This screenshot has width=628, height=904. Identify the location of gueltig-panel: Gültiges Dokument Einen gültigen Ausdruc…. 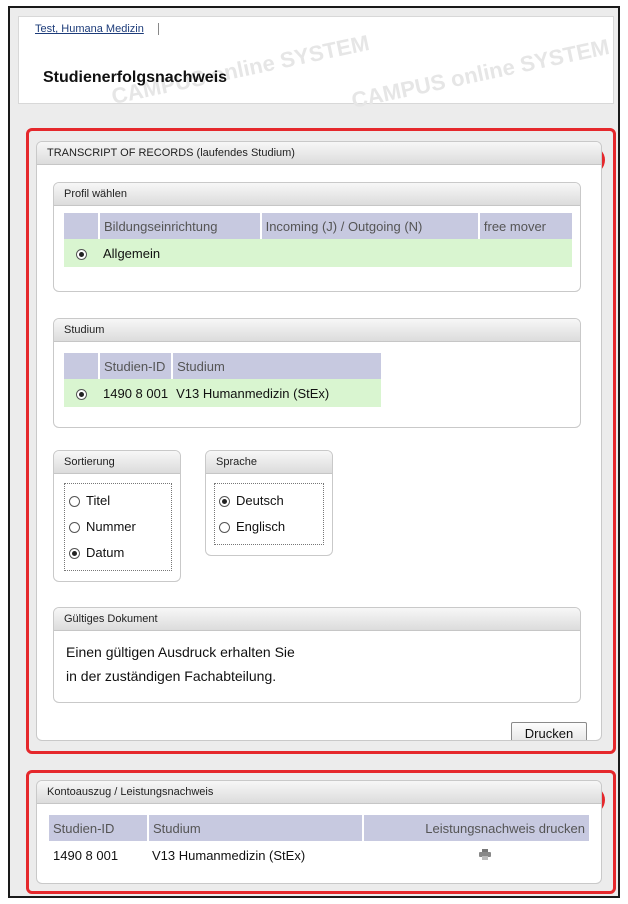
(317, 655).